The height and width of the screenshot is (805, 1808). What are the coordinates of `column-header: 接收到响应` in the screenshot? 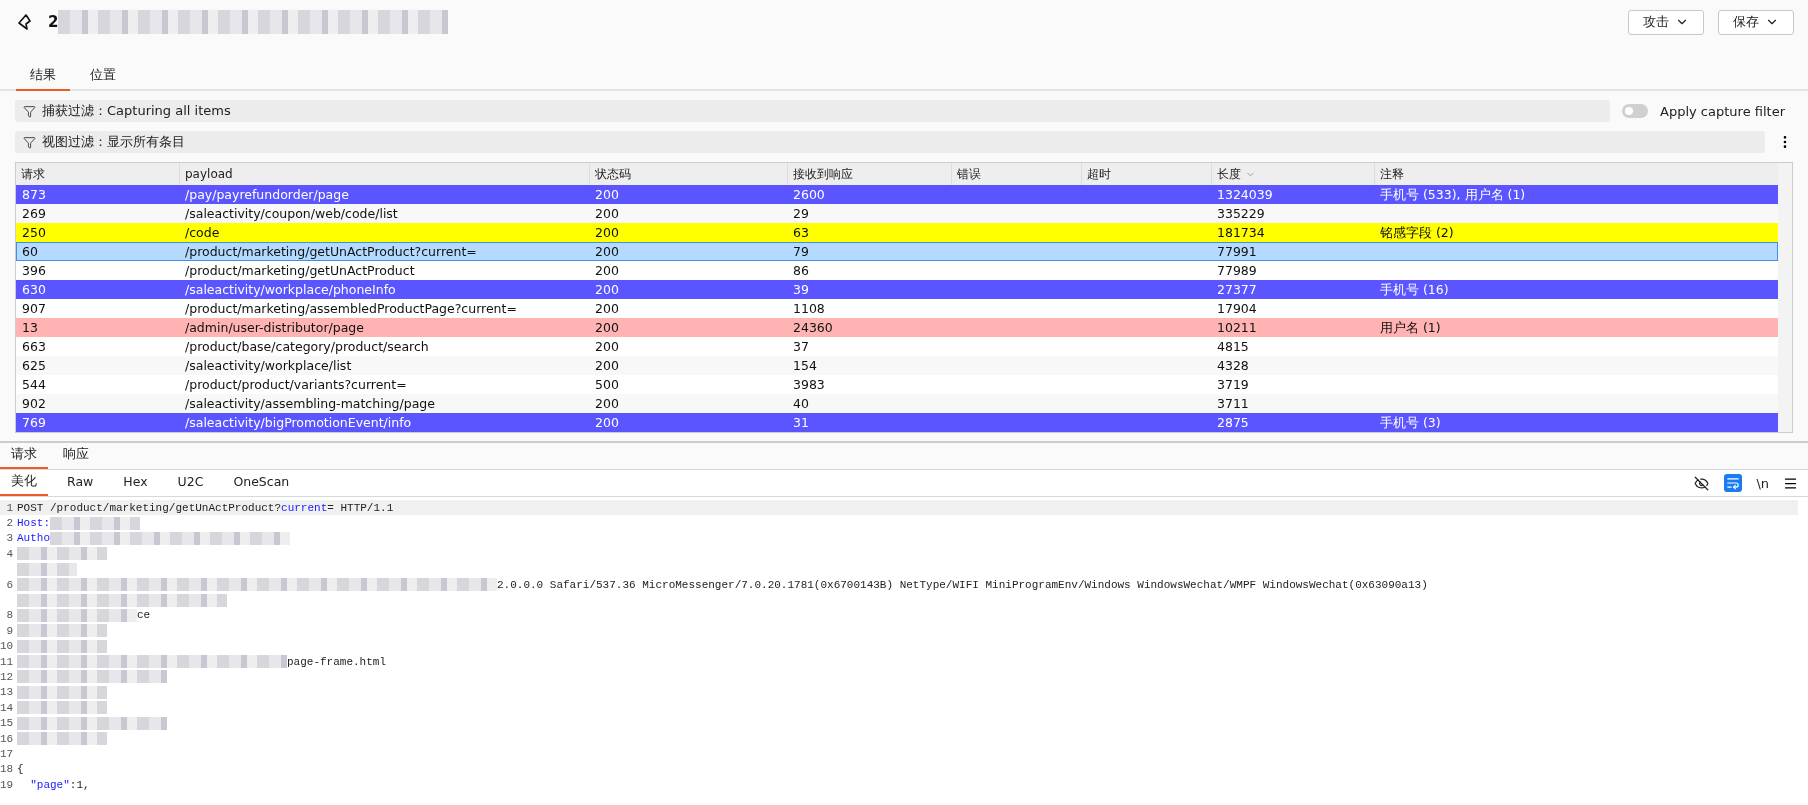 It's located at (823, 174).